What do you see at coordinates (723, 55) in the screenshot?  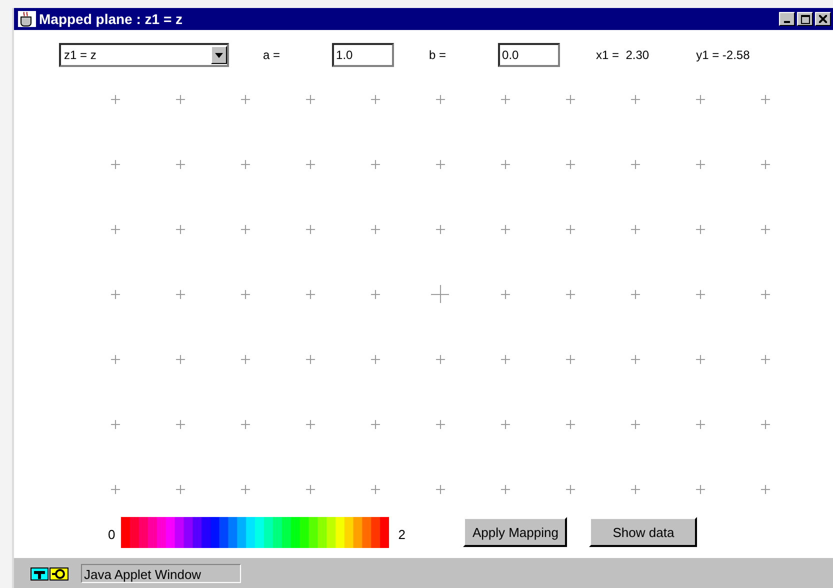 I see `y1-readout: y1 = -2.58` at bounding box center [723, 55].